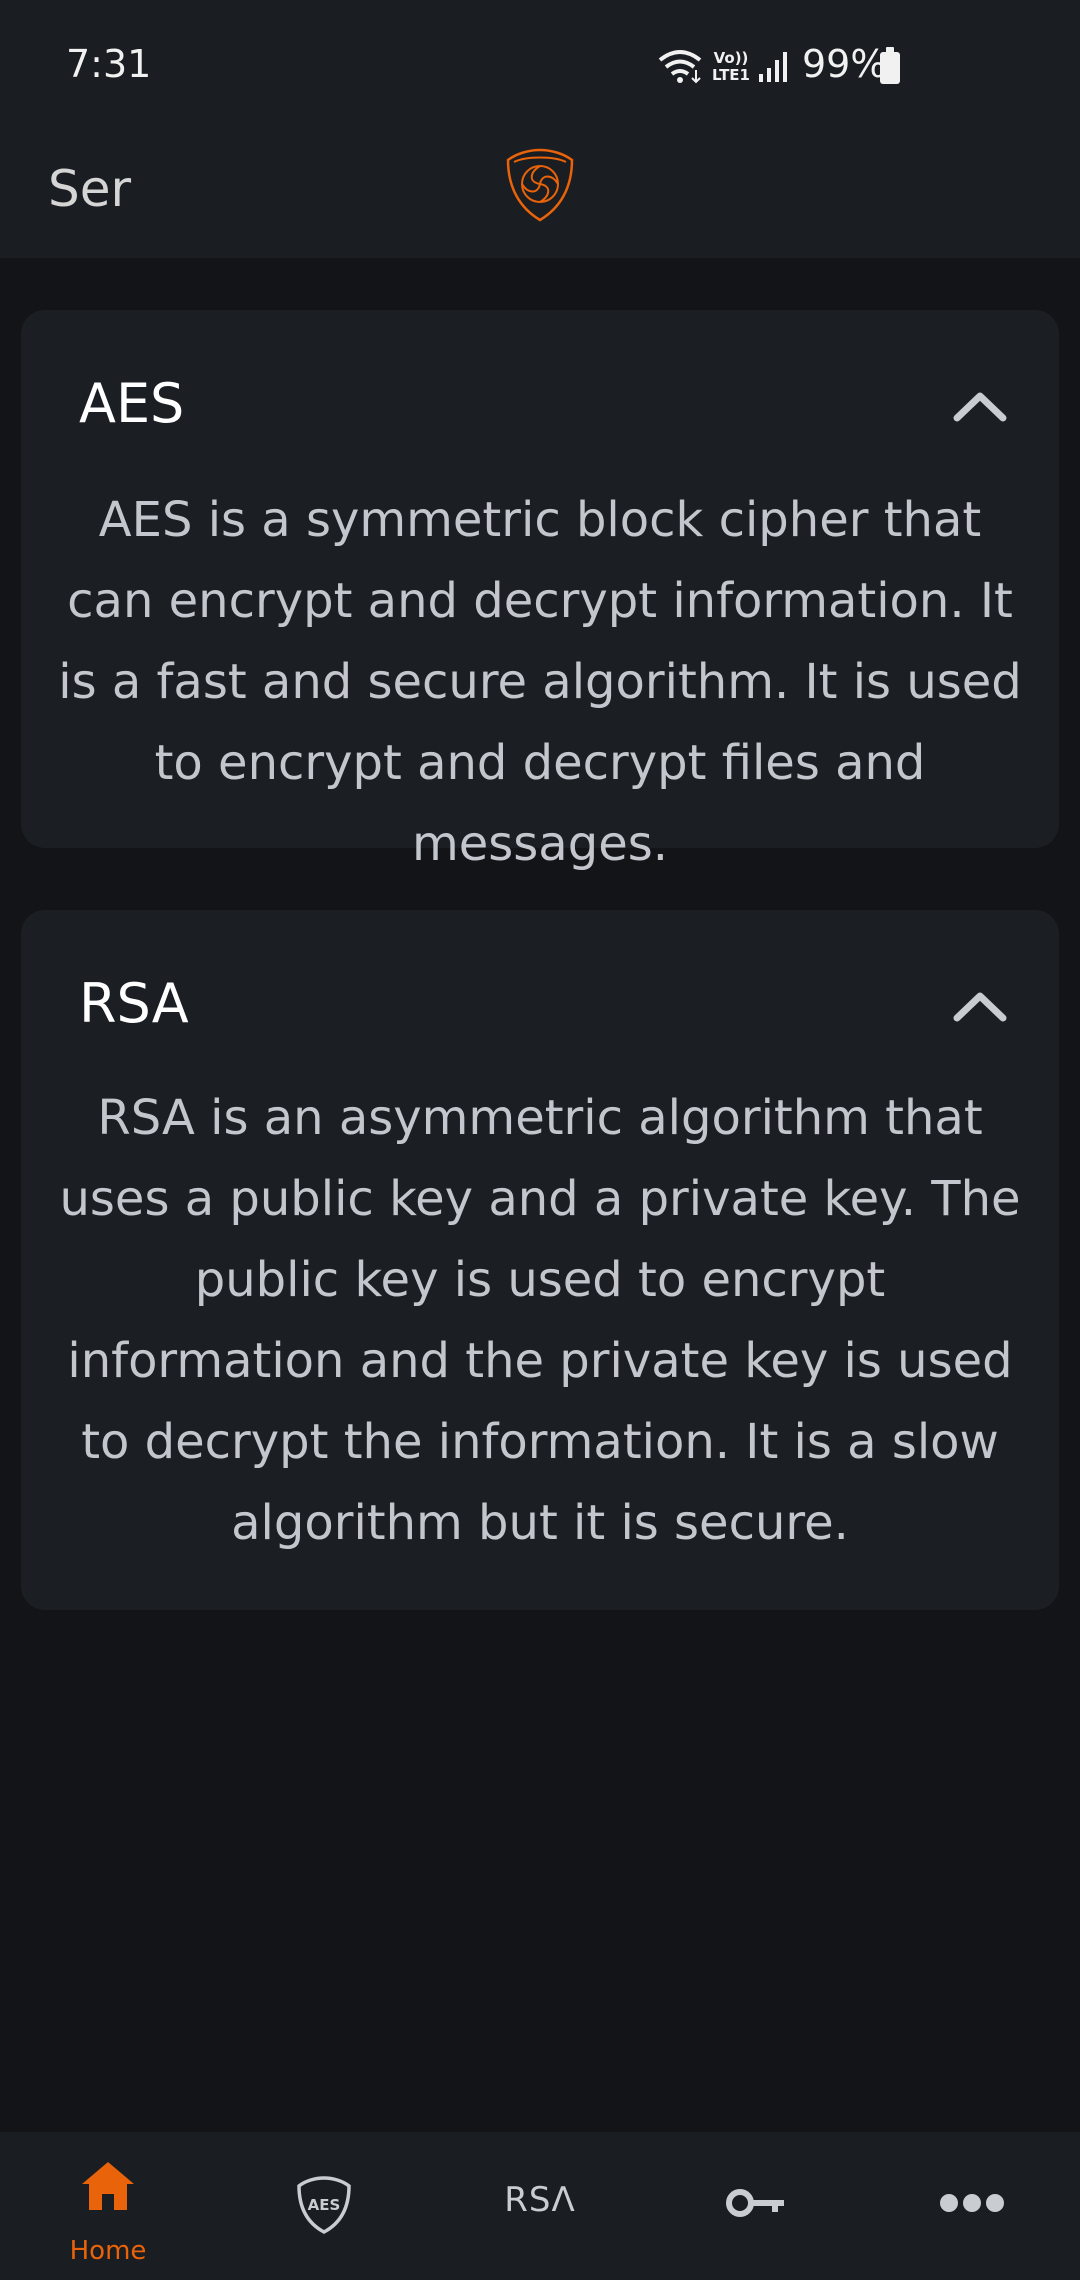 The width and height of the screenshot is (1080, 2280). Describe the element at coordinates (972, 2203) in the screenshot. I see `more-icon` at that location.